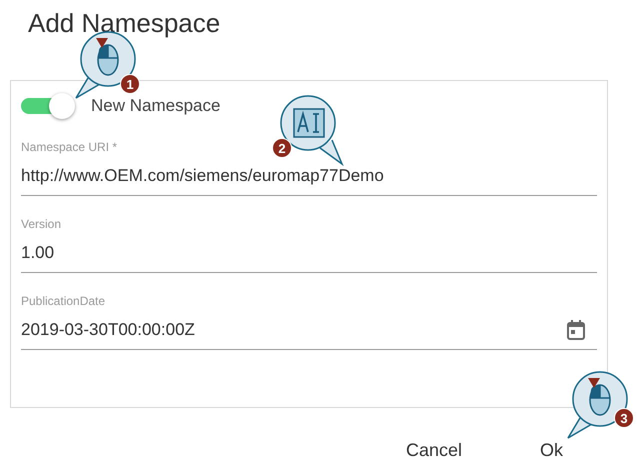 This screenshot has width=637, height=461. Describe the element at coordinates (624, 418) in the screenshot. I see `step-badge: 3` at that location.